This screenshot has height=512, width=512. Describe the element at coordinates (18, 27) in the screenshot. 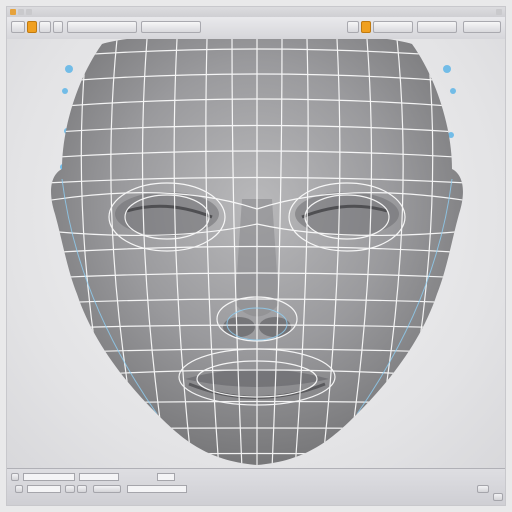

I see `menu-button` at that location.